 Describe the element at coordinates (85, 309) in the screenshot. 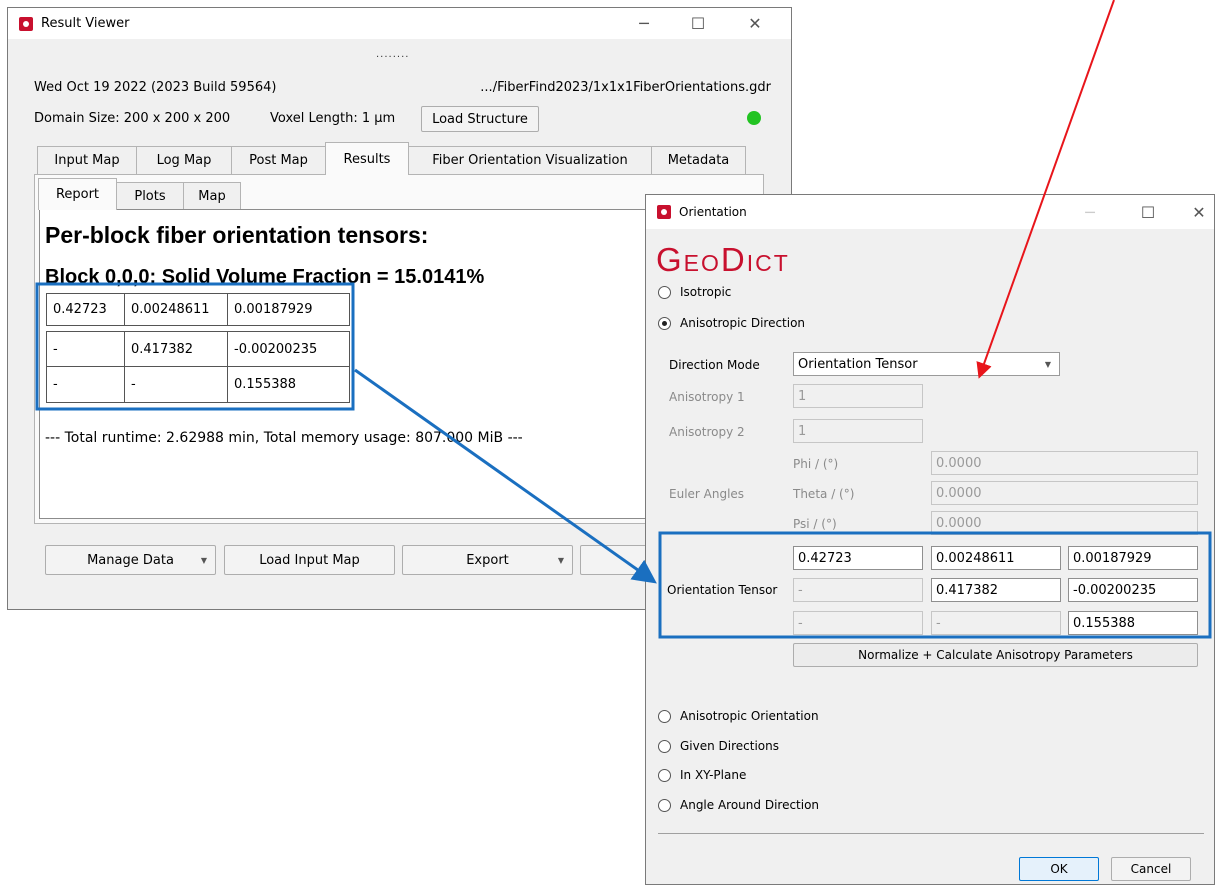

I see `tensor-cell-0-0: 0.42723` at that location.